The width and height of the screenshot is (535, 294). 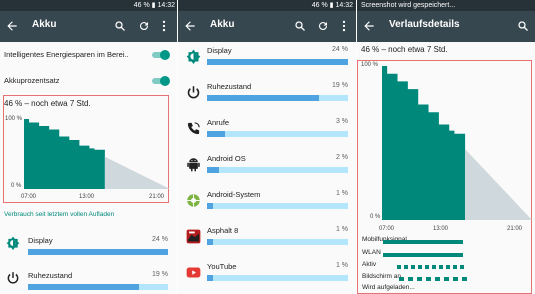 I want to click on detail-wlan: WLAN, so click(x=371, y=252).